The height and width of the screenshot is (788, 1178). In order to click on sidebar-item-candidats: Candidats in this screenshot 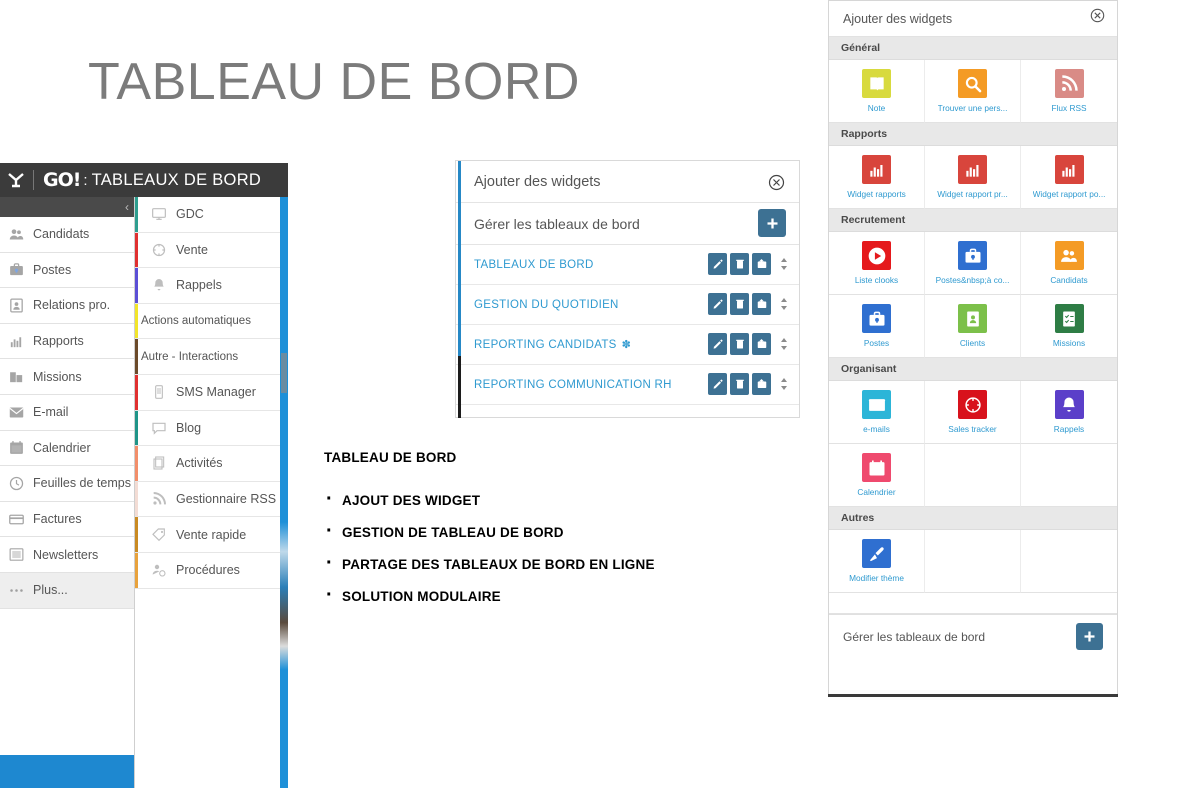, I will do `click(67, 235)`.